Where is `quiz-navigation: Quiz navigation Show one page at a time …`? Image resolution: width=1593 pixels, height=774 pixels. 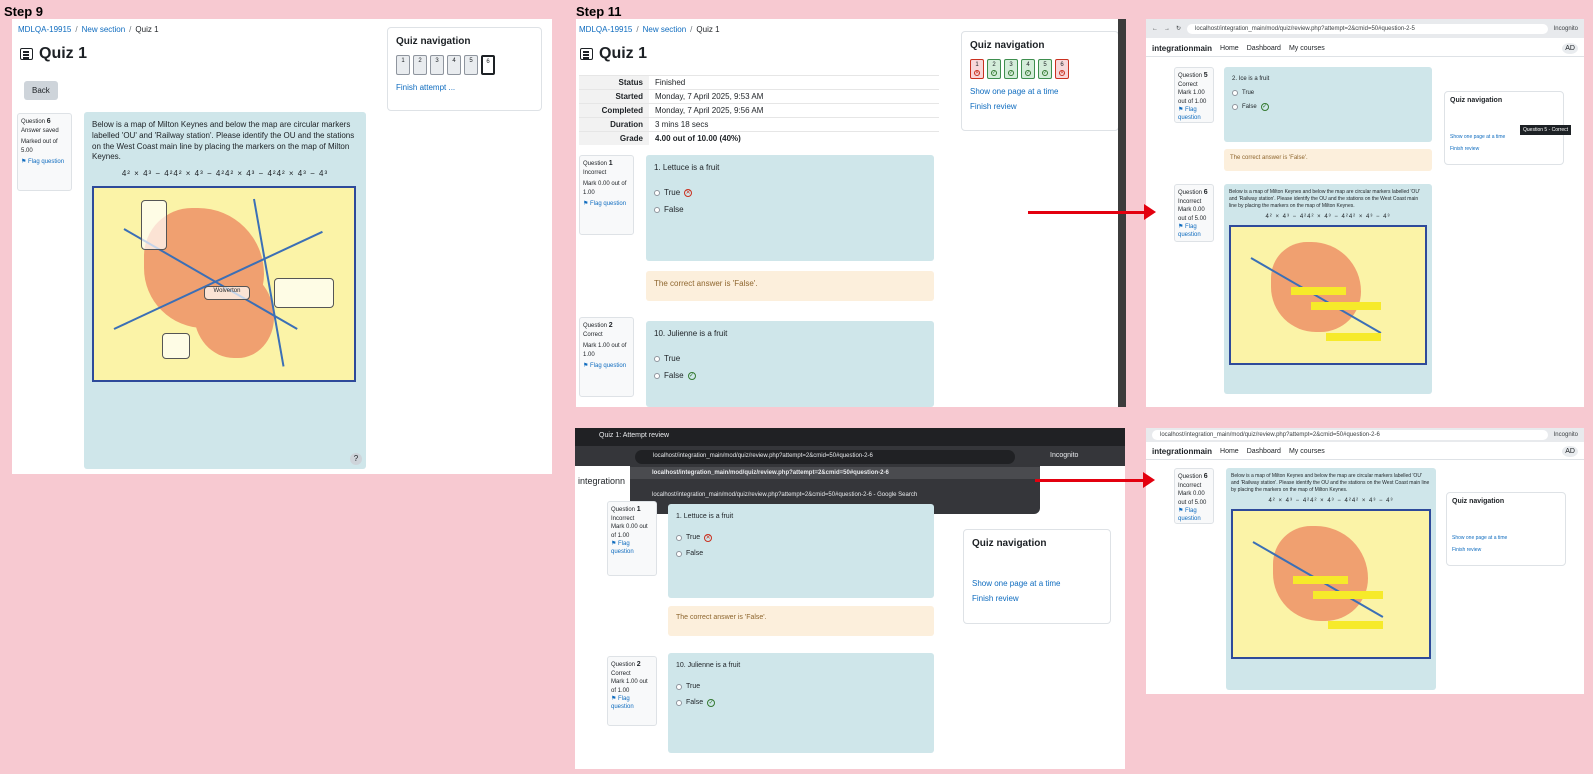
quiz-navigation: Quiz navigation Show one page at a time … is located at coordinates (1037, 576).